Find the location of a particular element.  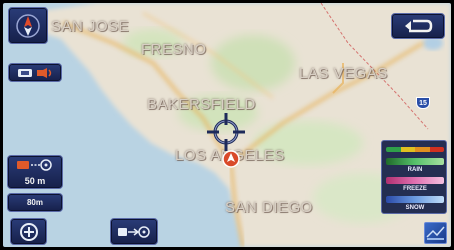

highway-shield-number: 15 is located at coordinates (423, 103).